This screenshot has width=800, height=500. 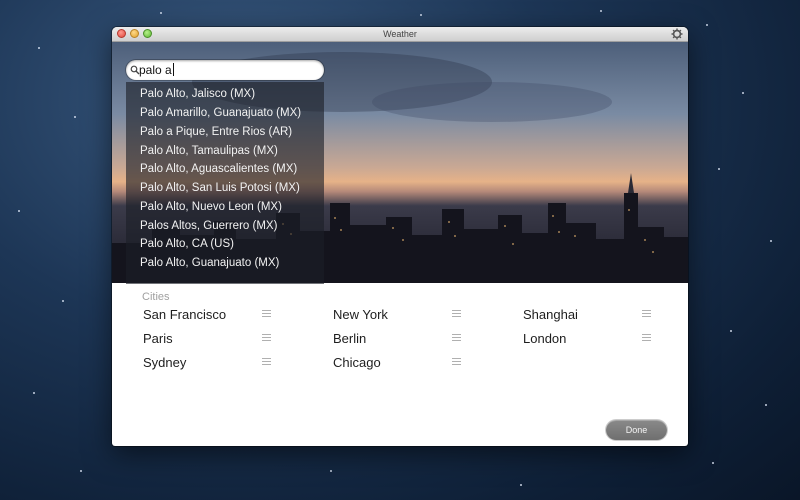 What do you see at coordinates (209, 263) in the screenshot?
I see `suggestion-item: Palo Alto, Guanajuato (MX)` at bounding box center [209, 263].